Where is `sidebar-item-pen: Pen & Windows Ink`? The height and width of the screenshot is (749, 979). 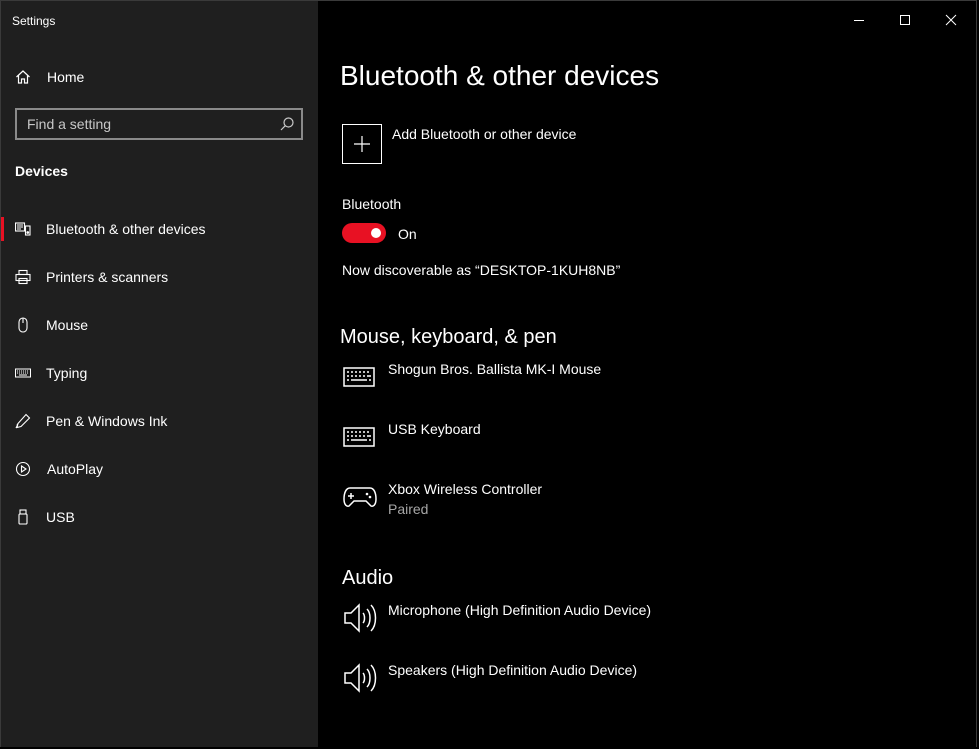
sidebar-item-pen: Pen & Windows Ink is located at coordinates (159, 421).